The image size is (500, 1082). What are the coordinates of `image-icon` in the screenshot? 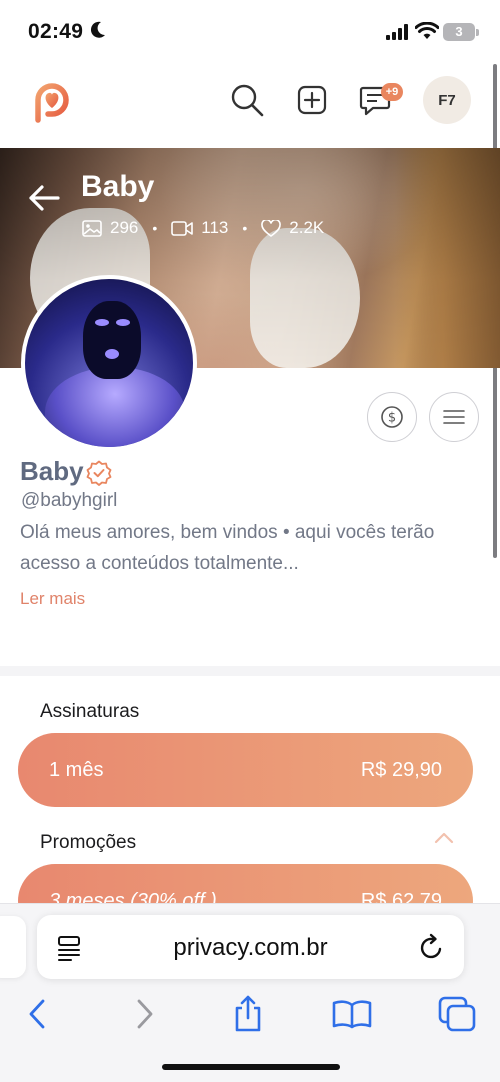 It's located at (92, 228).